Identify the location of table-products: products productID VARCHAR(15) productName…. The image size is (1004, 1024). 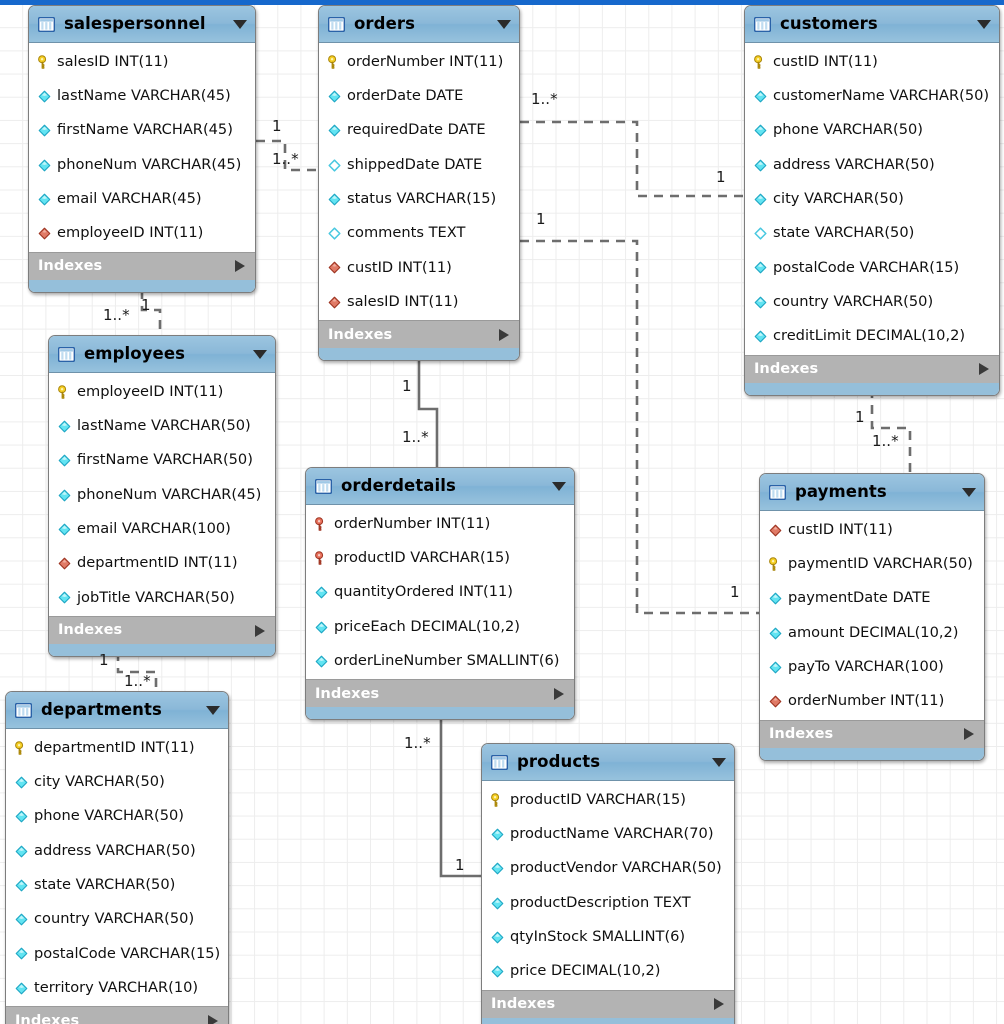
(608, 883).